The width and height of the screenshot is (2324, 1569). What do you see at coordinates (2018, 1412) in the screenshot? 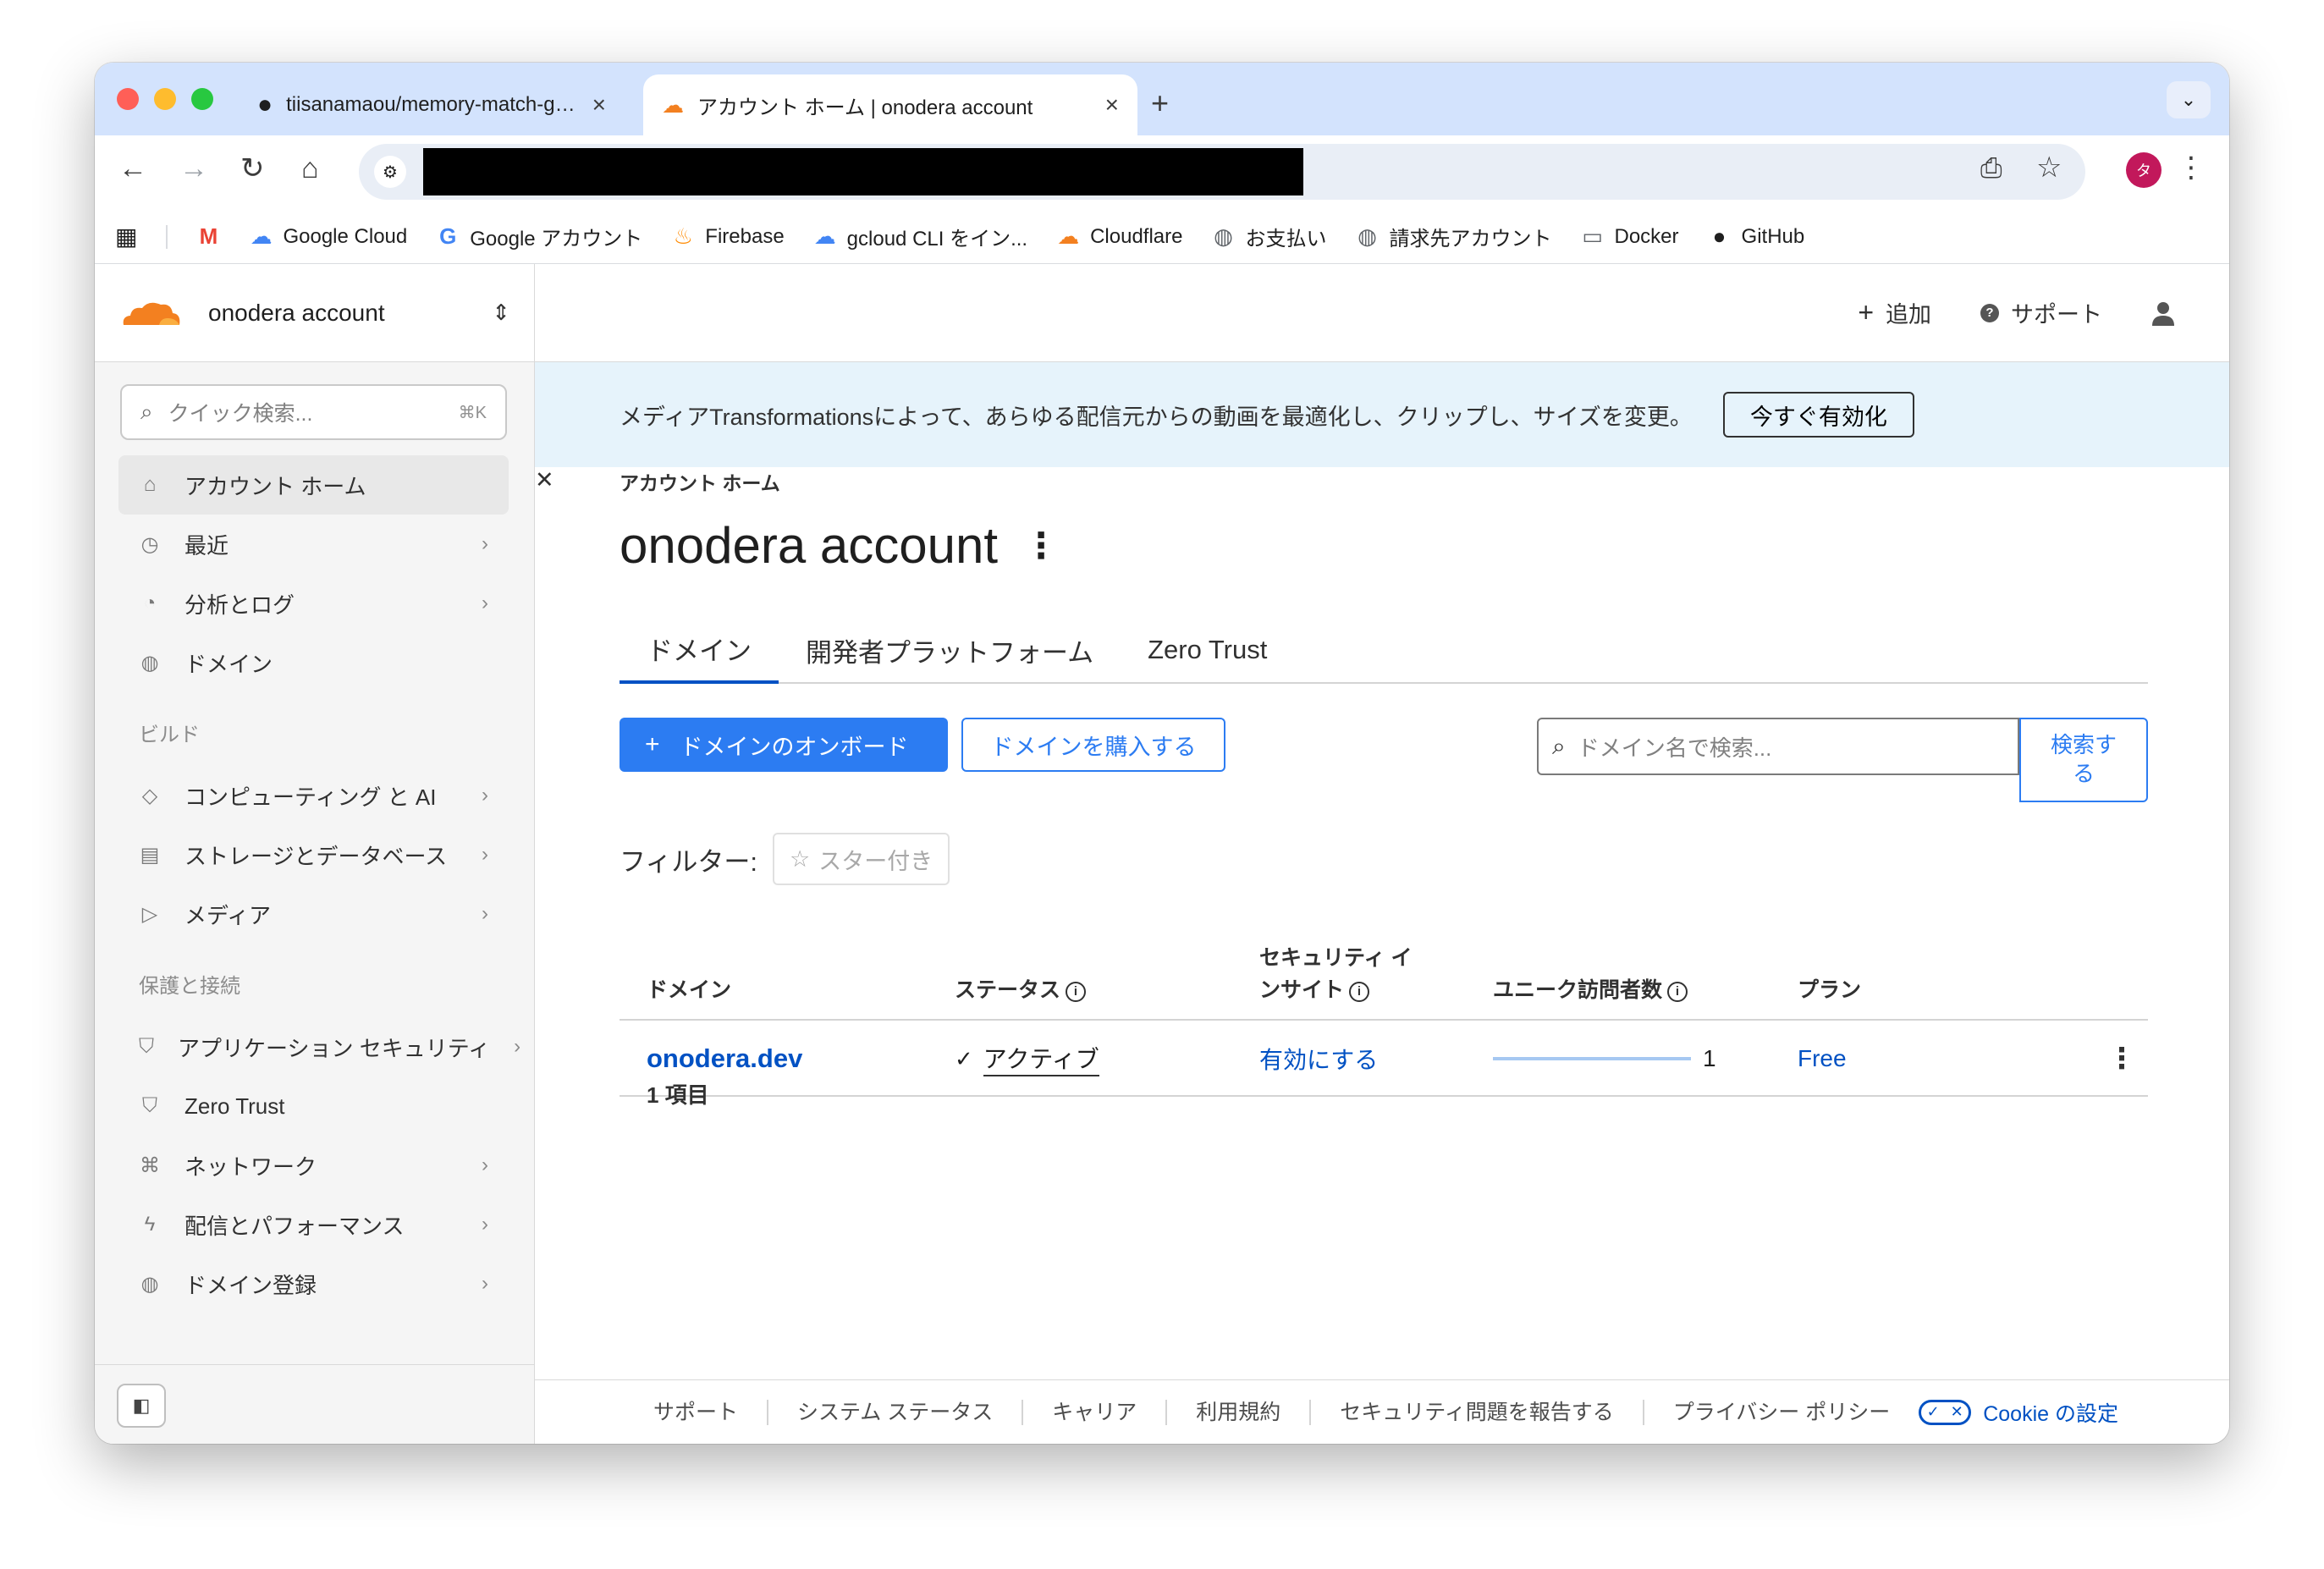
I see `cookie-settings-link: ✓ ✕ Cookie の設定` at bounding box center [2018, 1412].